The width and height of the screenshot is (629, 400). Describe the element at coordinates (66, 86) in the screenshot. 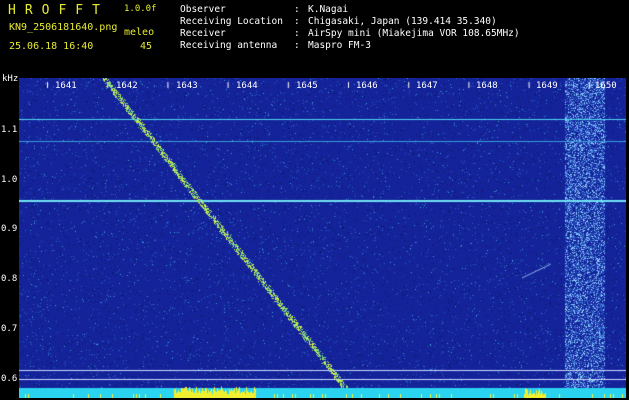

I see `x-tick-label: 1641` at that location.